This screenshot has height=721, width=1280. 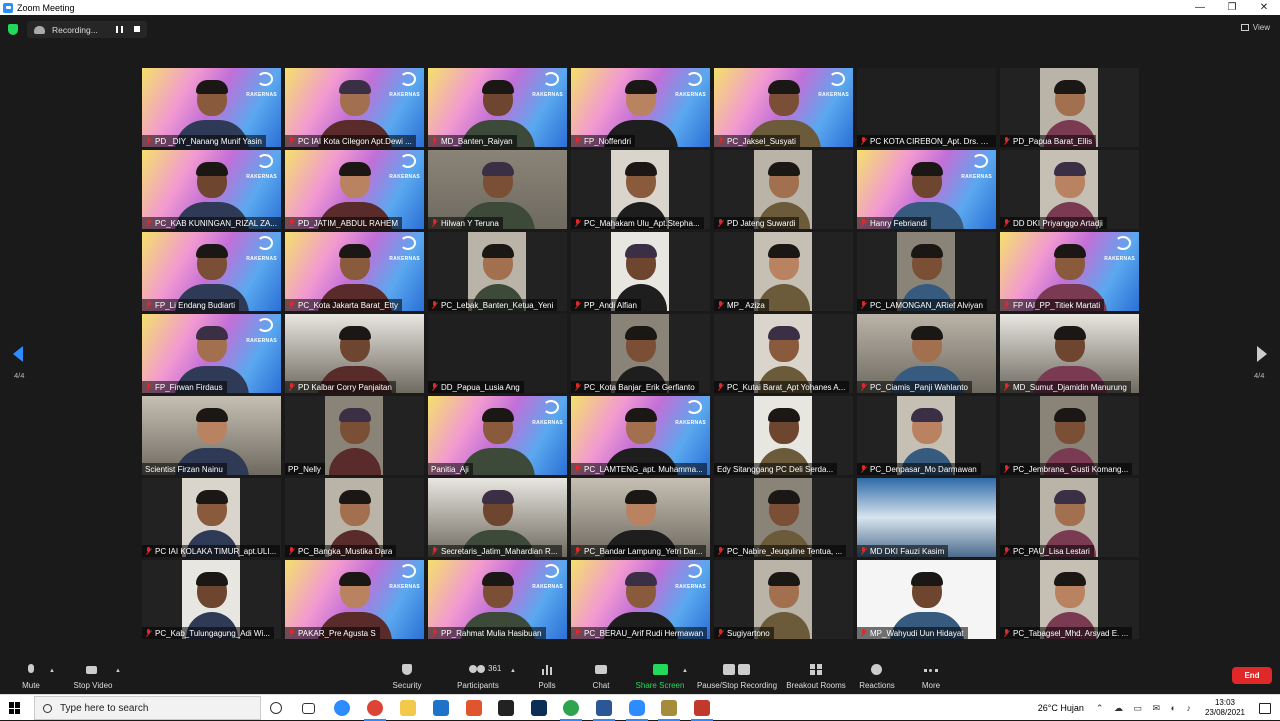 What do you see at coordinates (640, 353) in the screenshot?
I see `participant-tile: PC_Kota Banjar_Erik Gerfianto` at bounding box center [640, 353].